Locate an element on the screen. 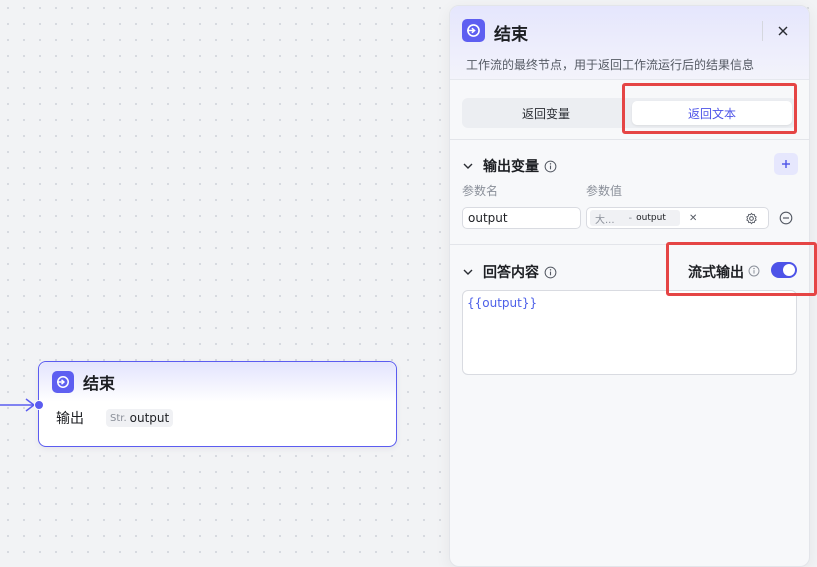 The width and height of the screenshot is (817, 567). close-button is located at coordinates (783, 31).